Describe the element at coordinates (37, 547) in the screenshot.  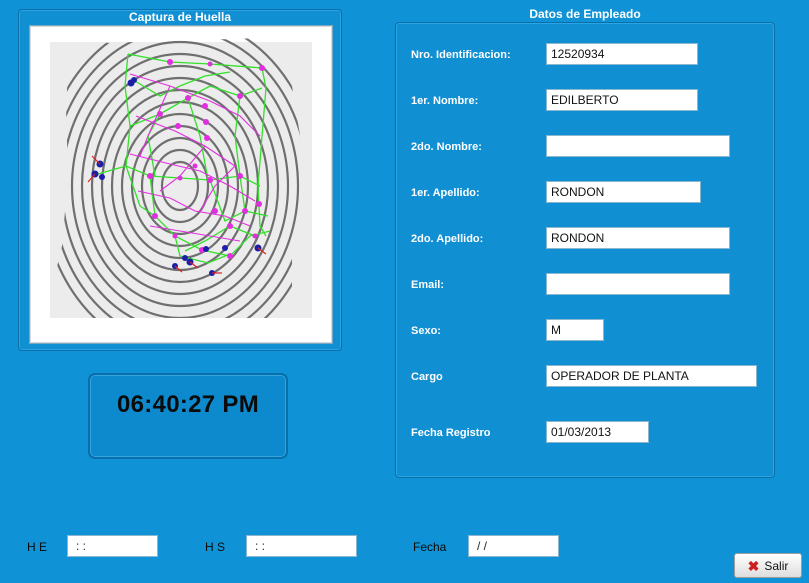
I see `entry-time-label: H E` at that location.